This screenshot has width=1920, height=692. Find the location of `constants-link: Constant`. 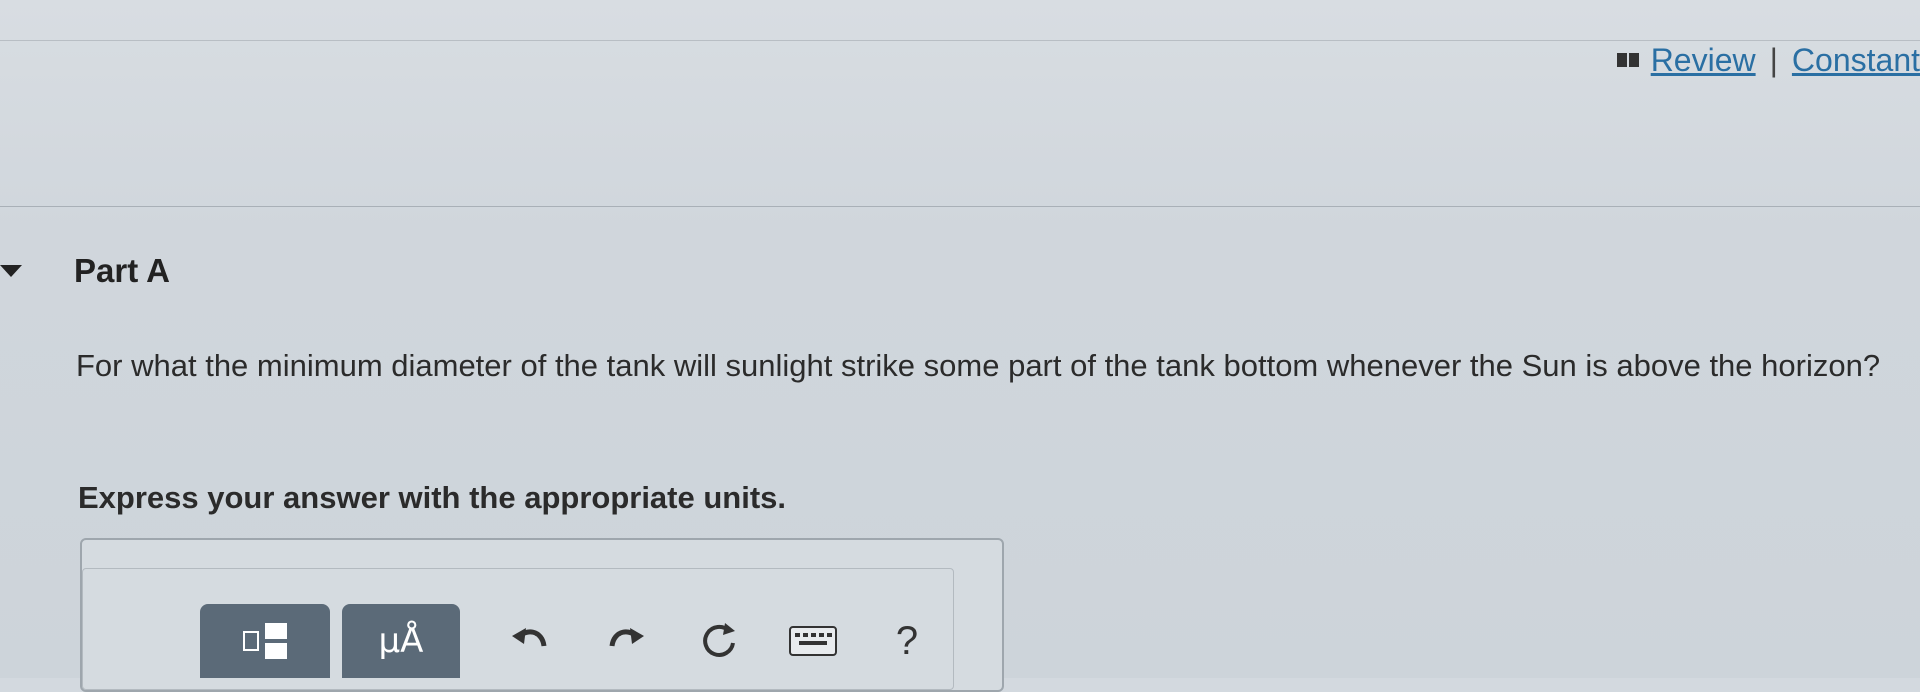

constants-link: Constant is located at coordinates (1856, 60).